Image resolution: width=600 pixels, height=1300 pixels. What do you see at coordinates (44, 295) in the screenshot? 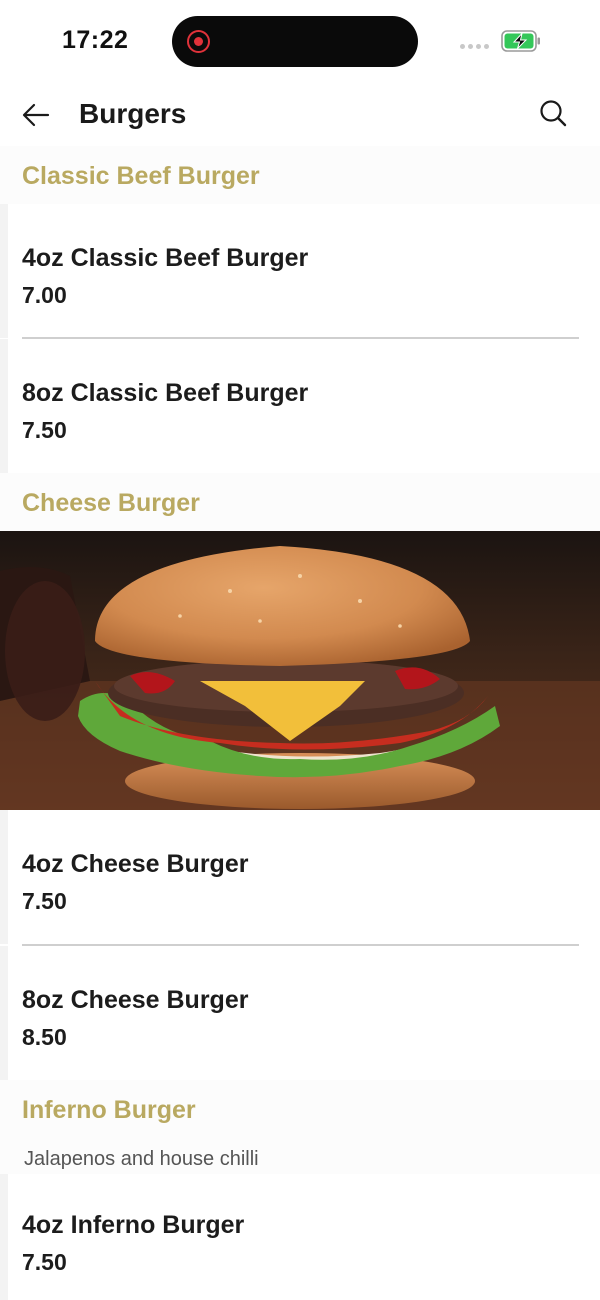
I see `item-price: 7.00` at bounding box center [44, 295].